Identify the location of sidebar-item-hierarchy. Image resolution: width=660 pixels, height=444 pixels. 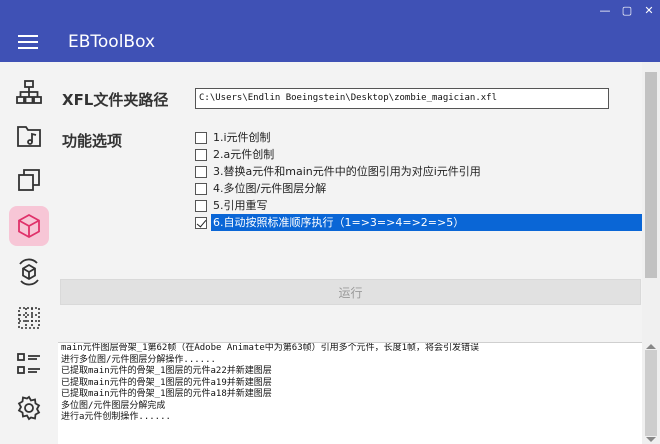
(29, 92).